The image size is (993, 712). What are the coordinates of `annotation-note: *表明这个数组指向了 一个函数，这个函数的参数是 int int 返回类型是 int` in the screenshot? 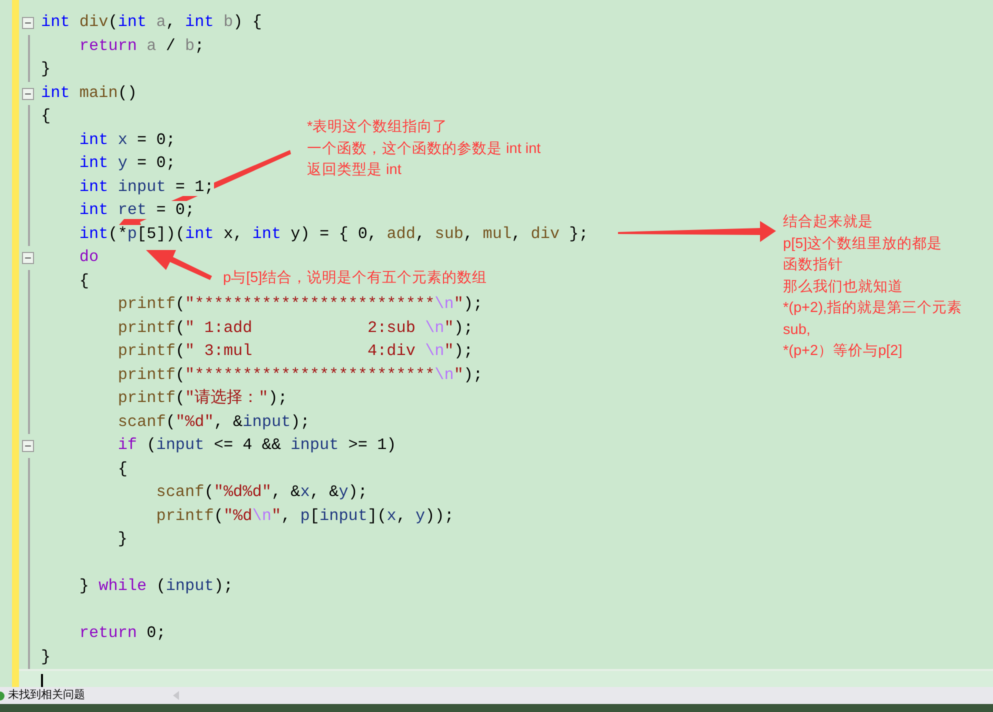 It's located at (424, 149).